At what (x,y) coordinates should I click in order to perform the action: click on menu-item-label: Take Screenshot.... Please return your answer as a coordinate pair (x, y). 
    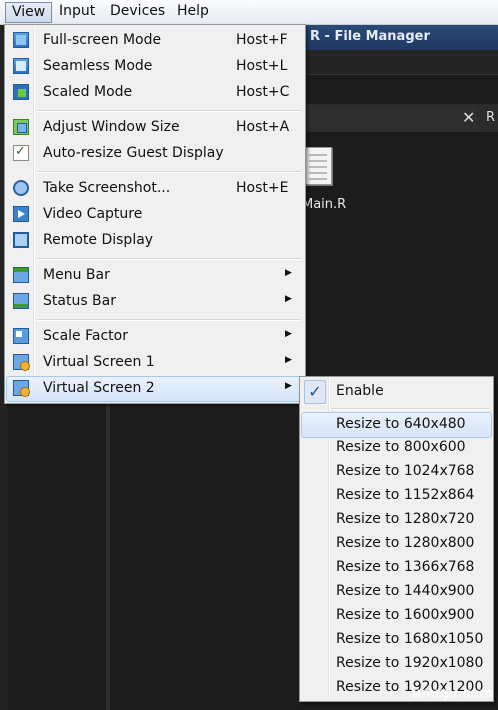
    Looking at the image, I should click on (107, 188).